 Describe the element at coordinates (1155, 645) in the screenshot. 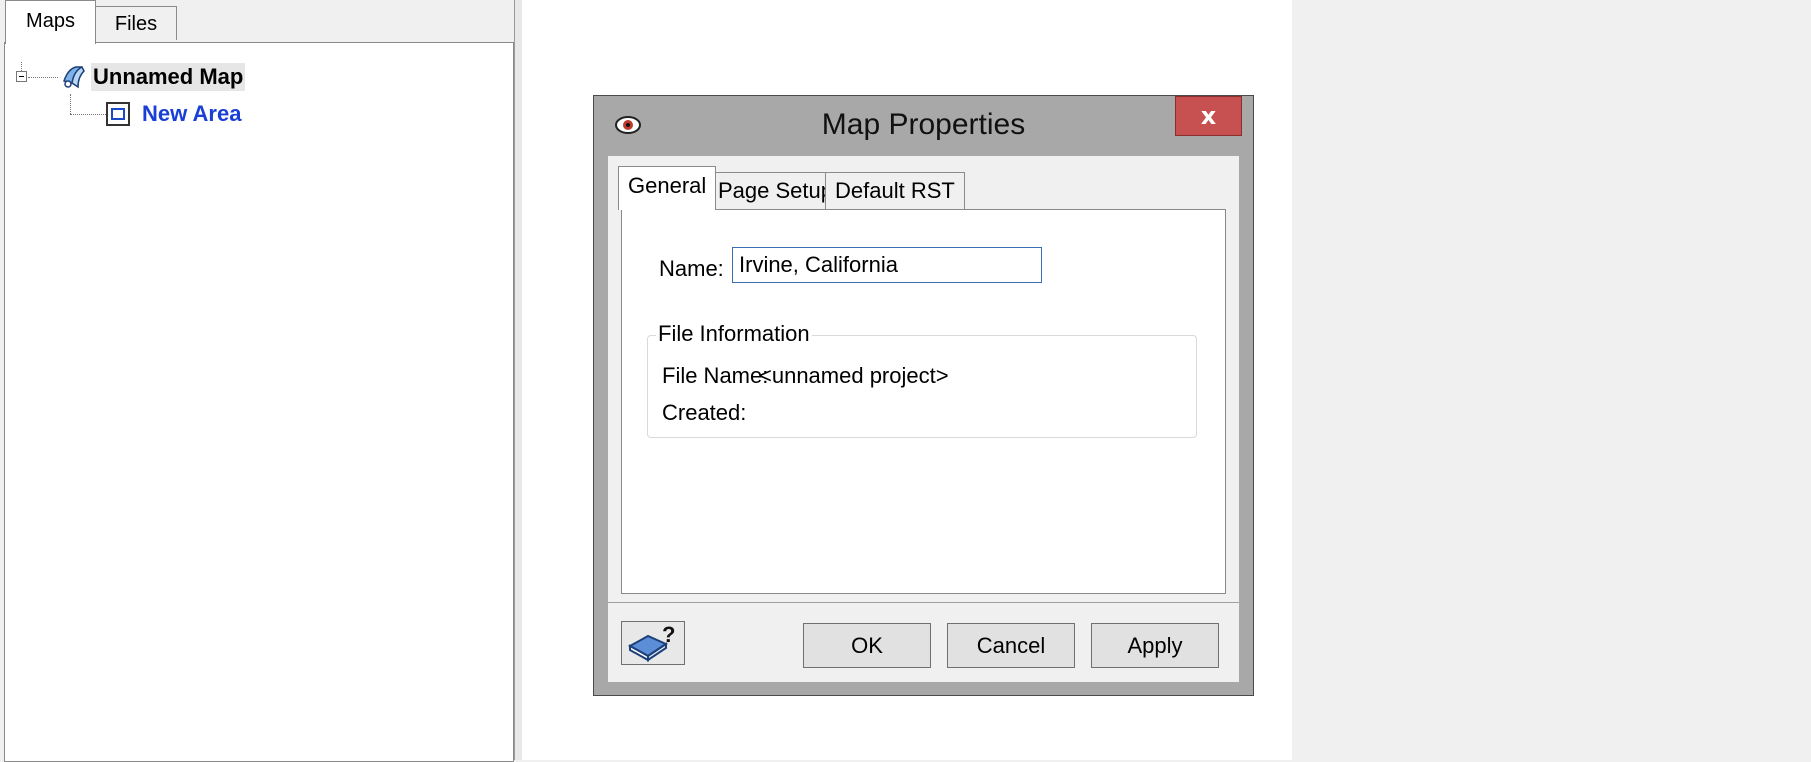

I see `apply-button: Apply` at that location.